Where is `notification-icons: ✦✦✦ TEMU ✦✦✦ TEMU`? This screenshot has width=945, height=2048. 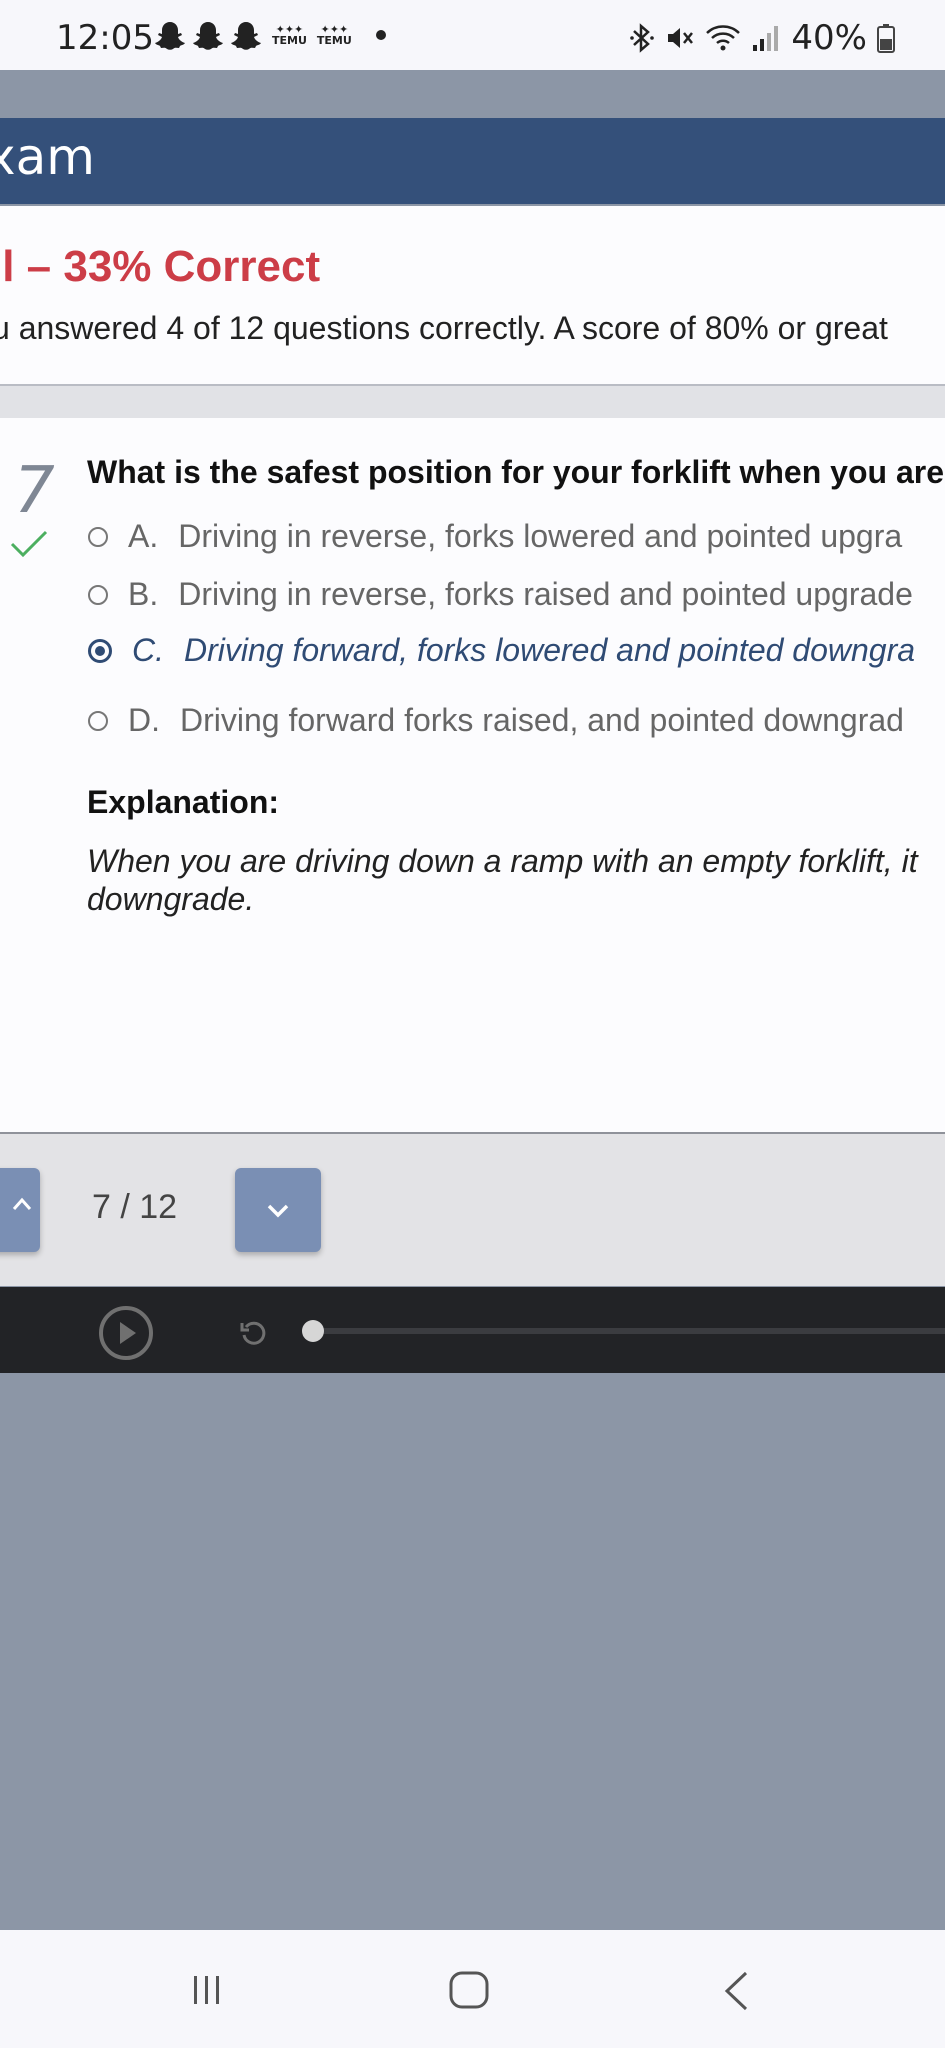 notification-icons: ✦✦✦ TEMU ✦✦✦ TEMU is located at coordinates (270, 35).